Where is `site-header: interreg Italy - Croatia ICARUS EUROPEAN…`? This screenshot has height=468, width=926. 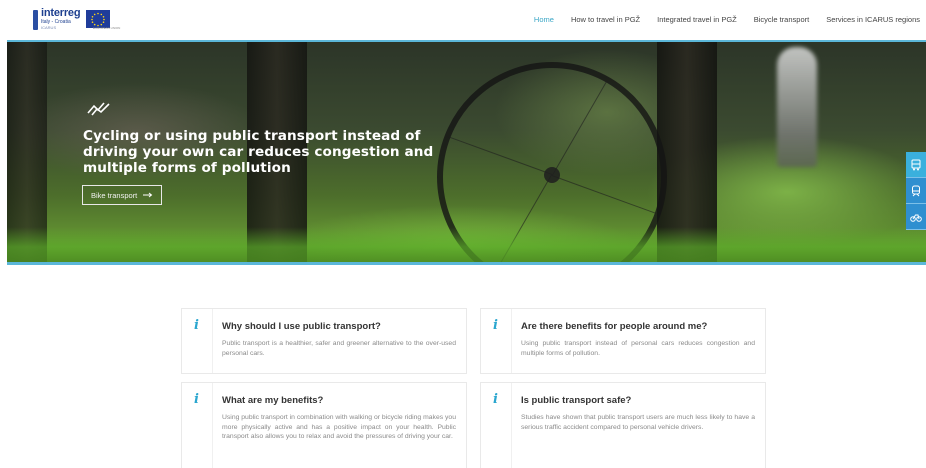 site-header: interreg Italy - Croatia ICARUS EUROPEAN… is located at coordinates (463, 20).